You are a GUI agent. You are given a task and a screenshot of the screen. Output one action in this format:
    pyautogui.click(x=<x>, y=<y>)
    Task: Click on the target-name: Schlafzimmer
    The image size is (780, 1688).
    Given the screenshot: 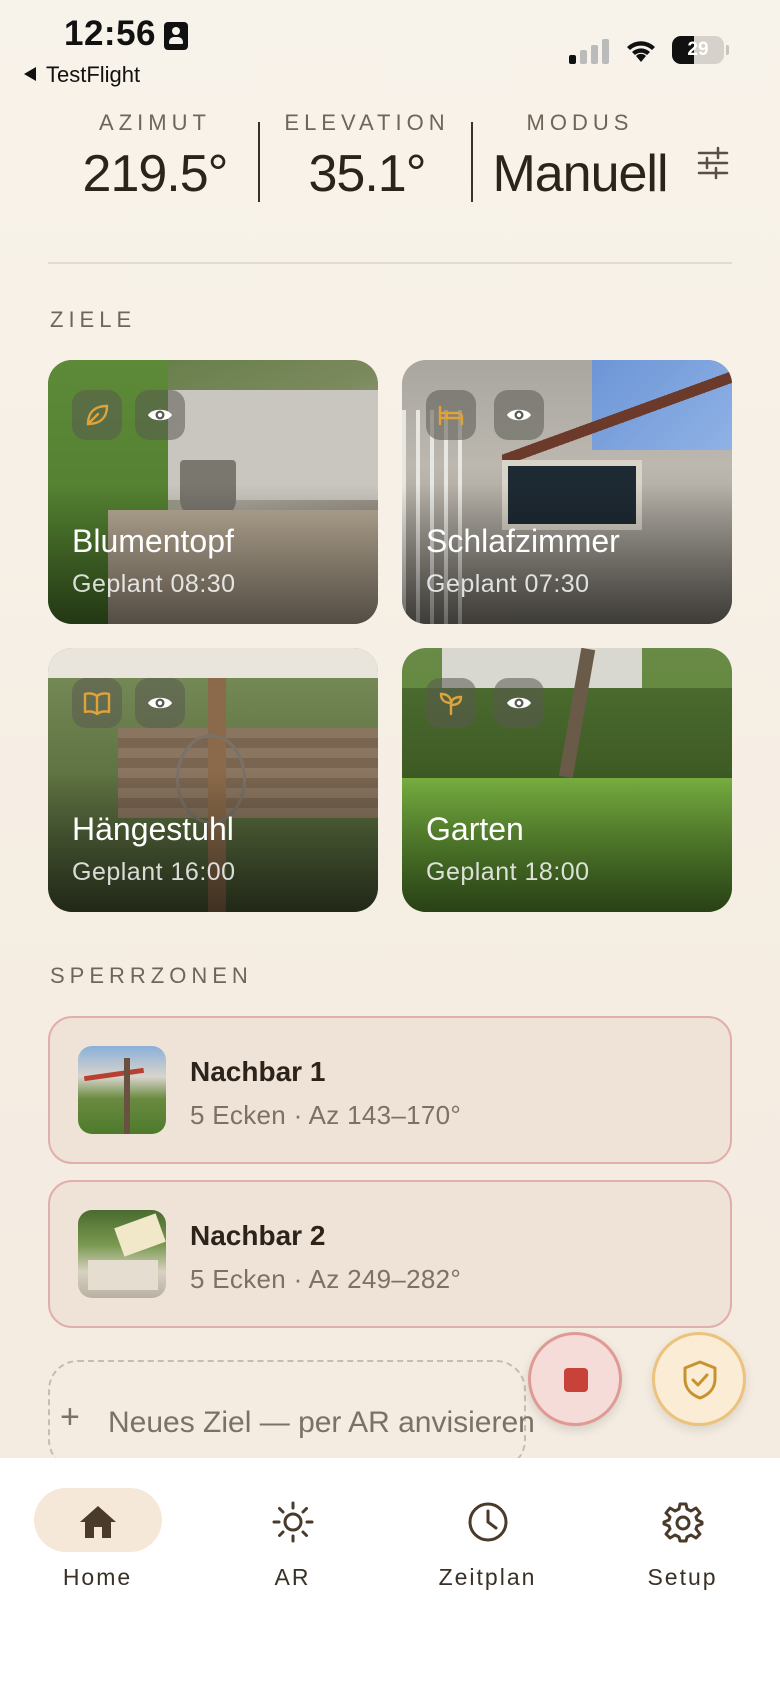 What is the action you would take?
    pyautogui.click(x=523, y=541)
    